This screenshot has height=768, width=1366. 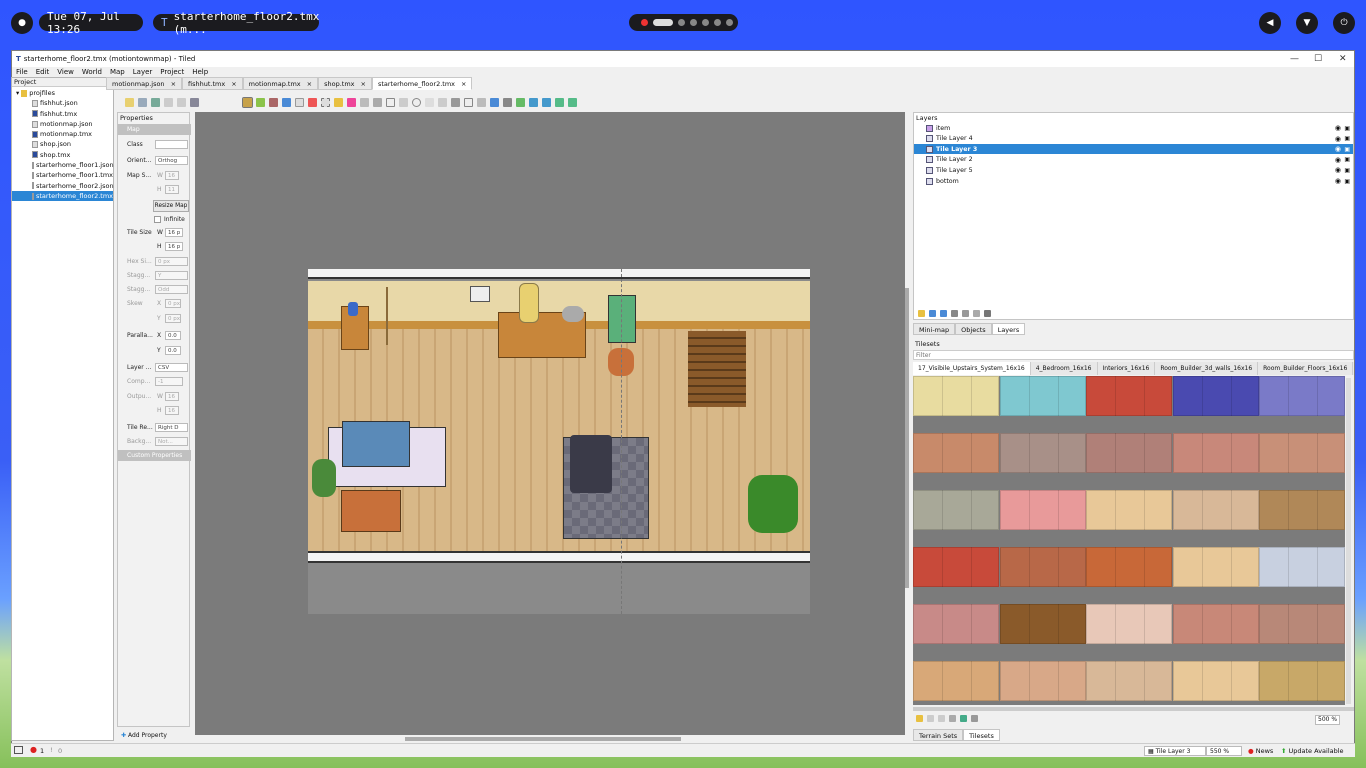 What do you see at coordinates (171, 289) in the screenshot?
I see `stagger-index-combo: Odd` at bounding box center [171, 289].